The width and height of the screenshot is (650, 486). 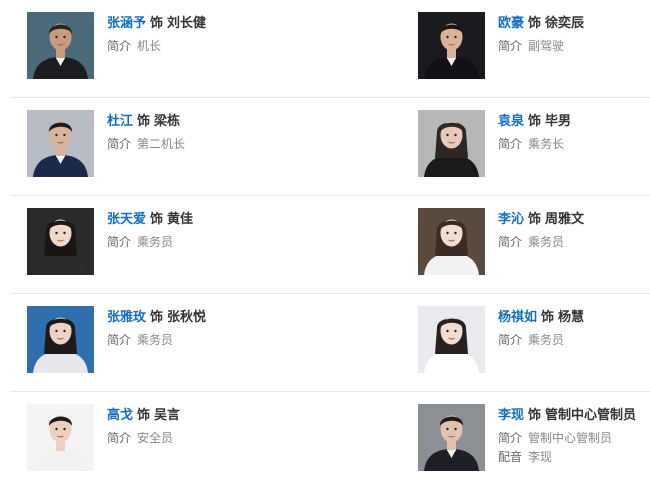 I want to click on role-name: 黄佳, so click(x=180, y=218).